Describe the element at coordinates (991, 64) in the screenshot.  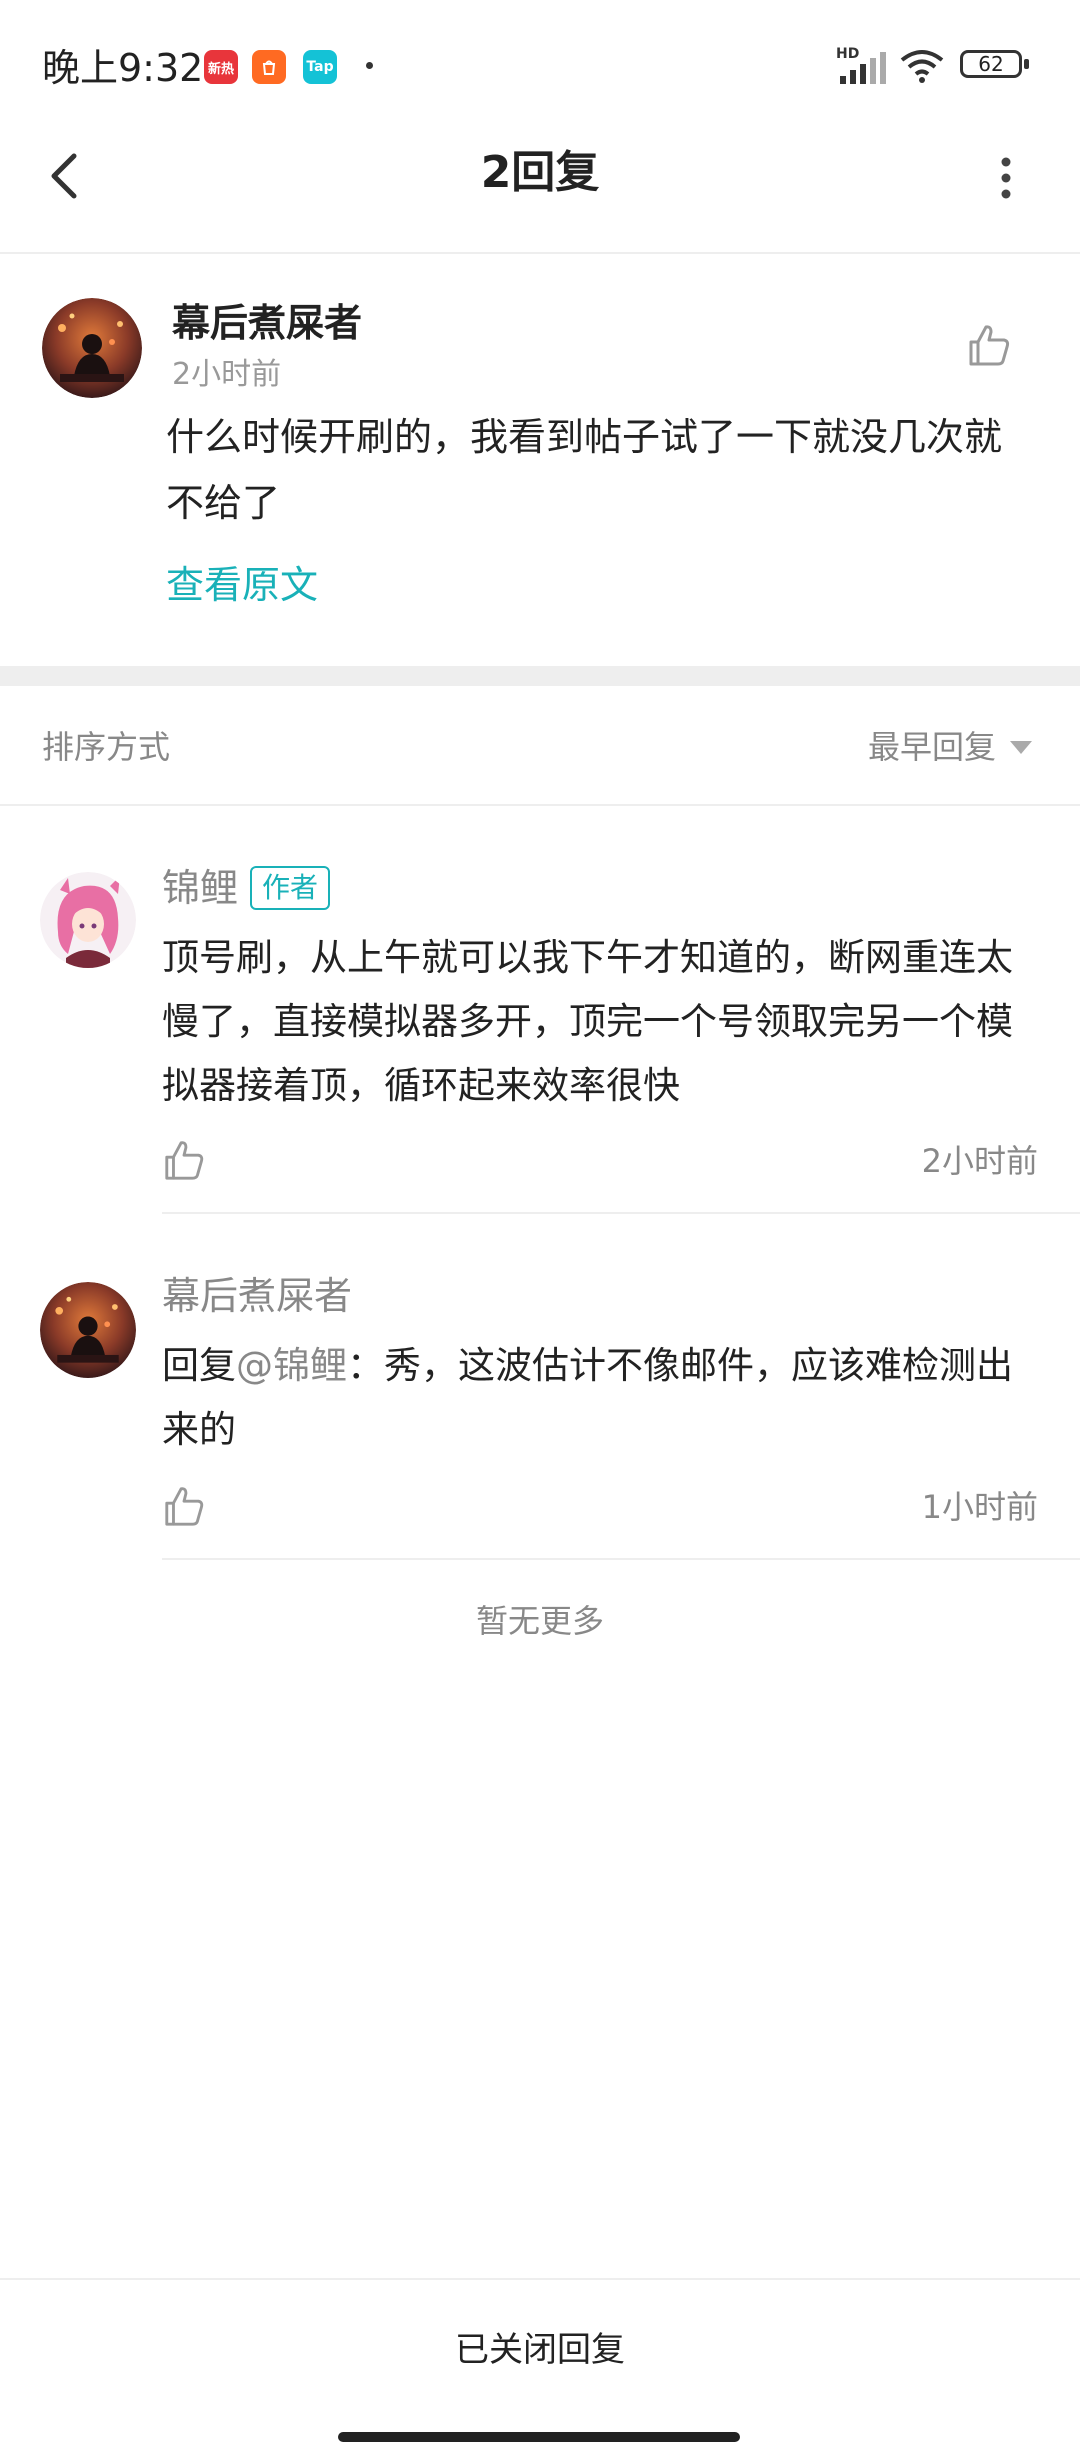
I see `battery-level: 62` at that location.